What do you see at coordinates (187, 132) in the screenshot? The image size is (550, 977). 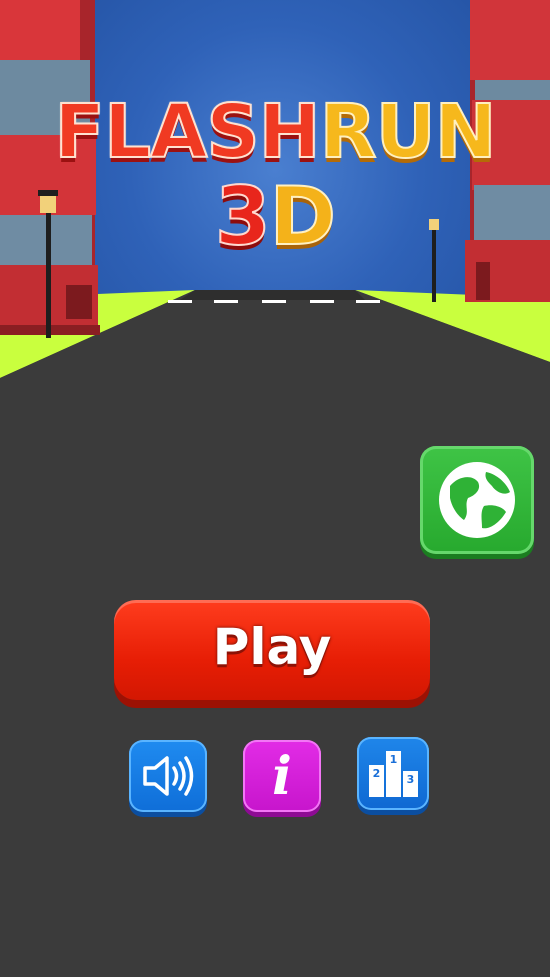 I see `title-flash: FLASH` at bounding box center [187, 132].